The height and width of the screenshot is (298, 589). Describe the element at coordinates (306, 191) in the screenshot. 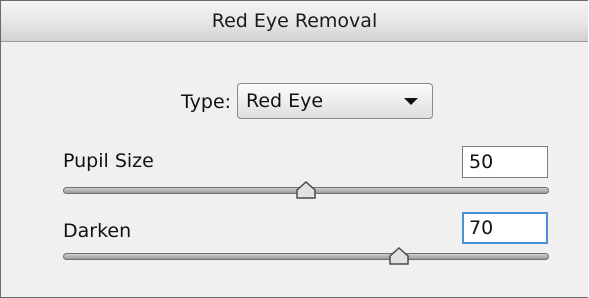

I see `pupil-size-slider-thumb` at that location.